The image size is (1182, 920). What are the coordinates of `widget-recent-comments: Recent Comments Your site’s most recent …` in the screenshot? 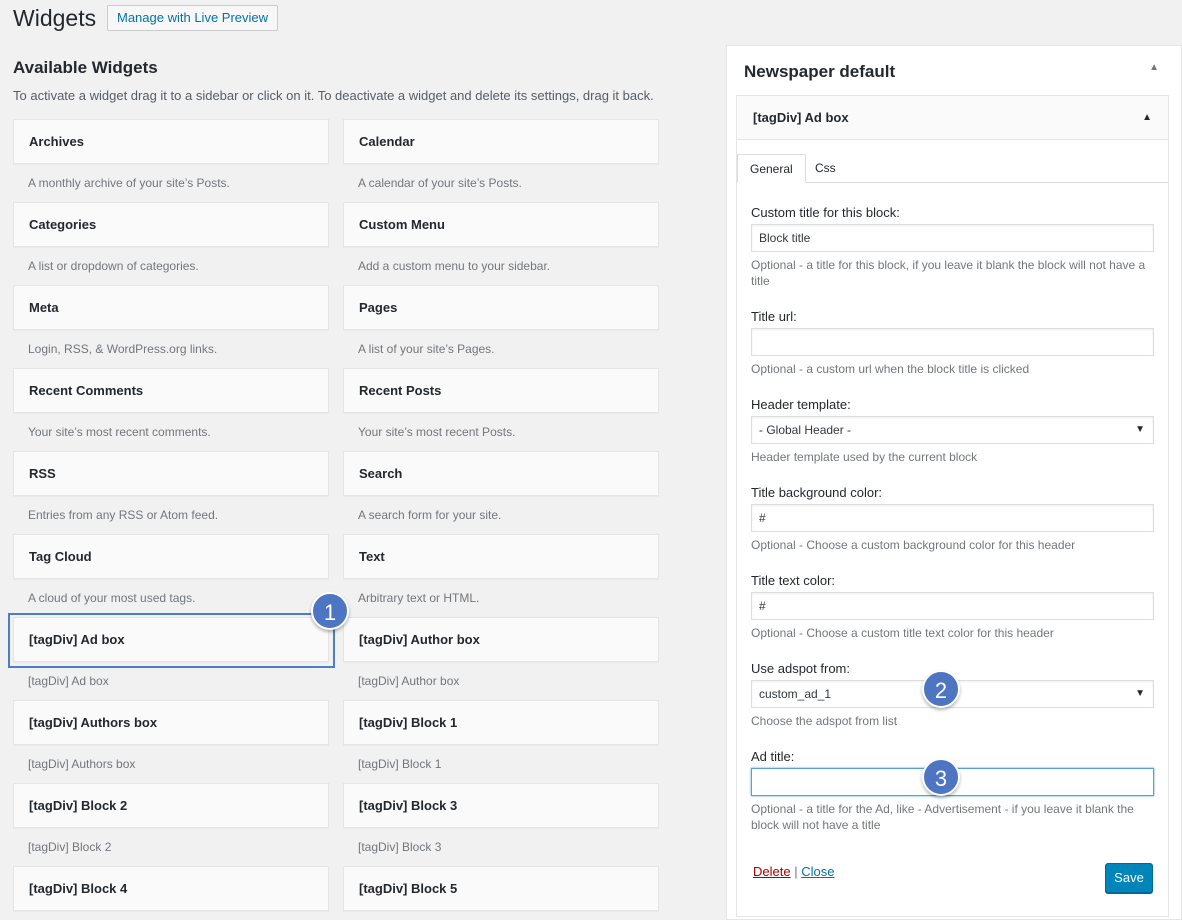 It's located at (171, 409).